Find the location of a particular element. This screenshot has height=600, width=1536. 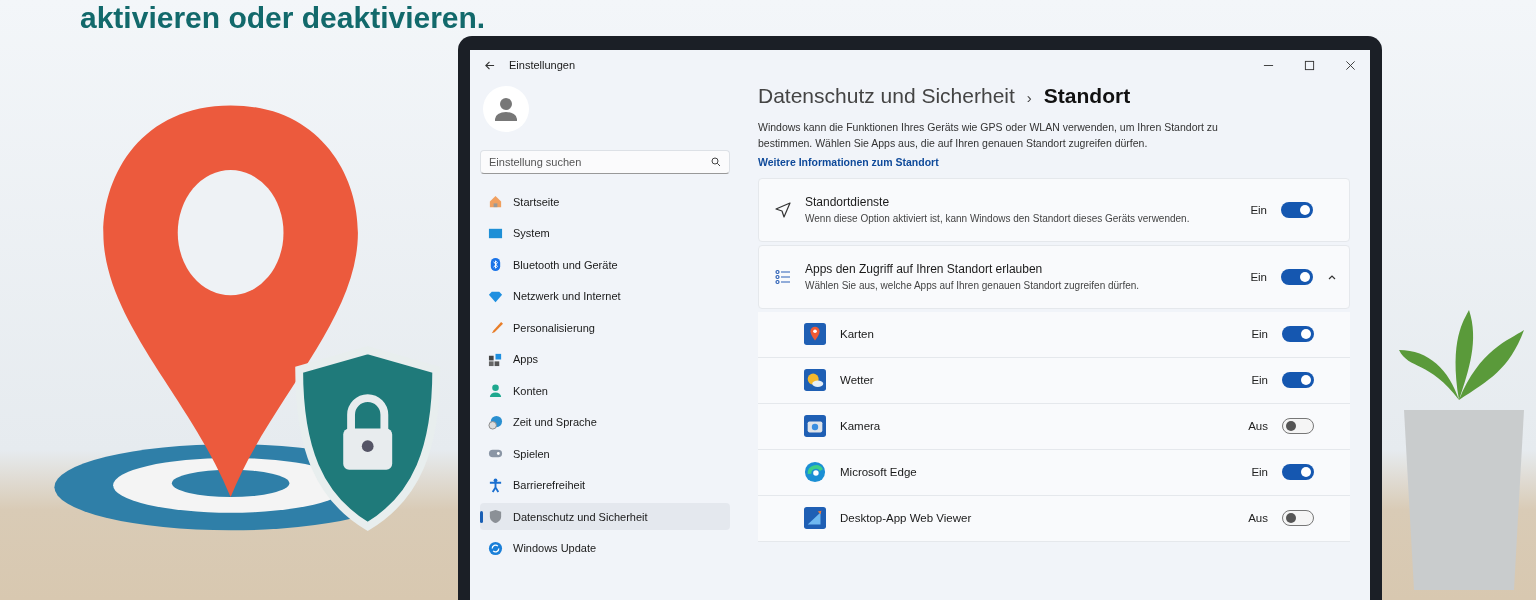

sidebar-item: Zeit und Sprache is located at coordinates (605, 422).